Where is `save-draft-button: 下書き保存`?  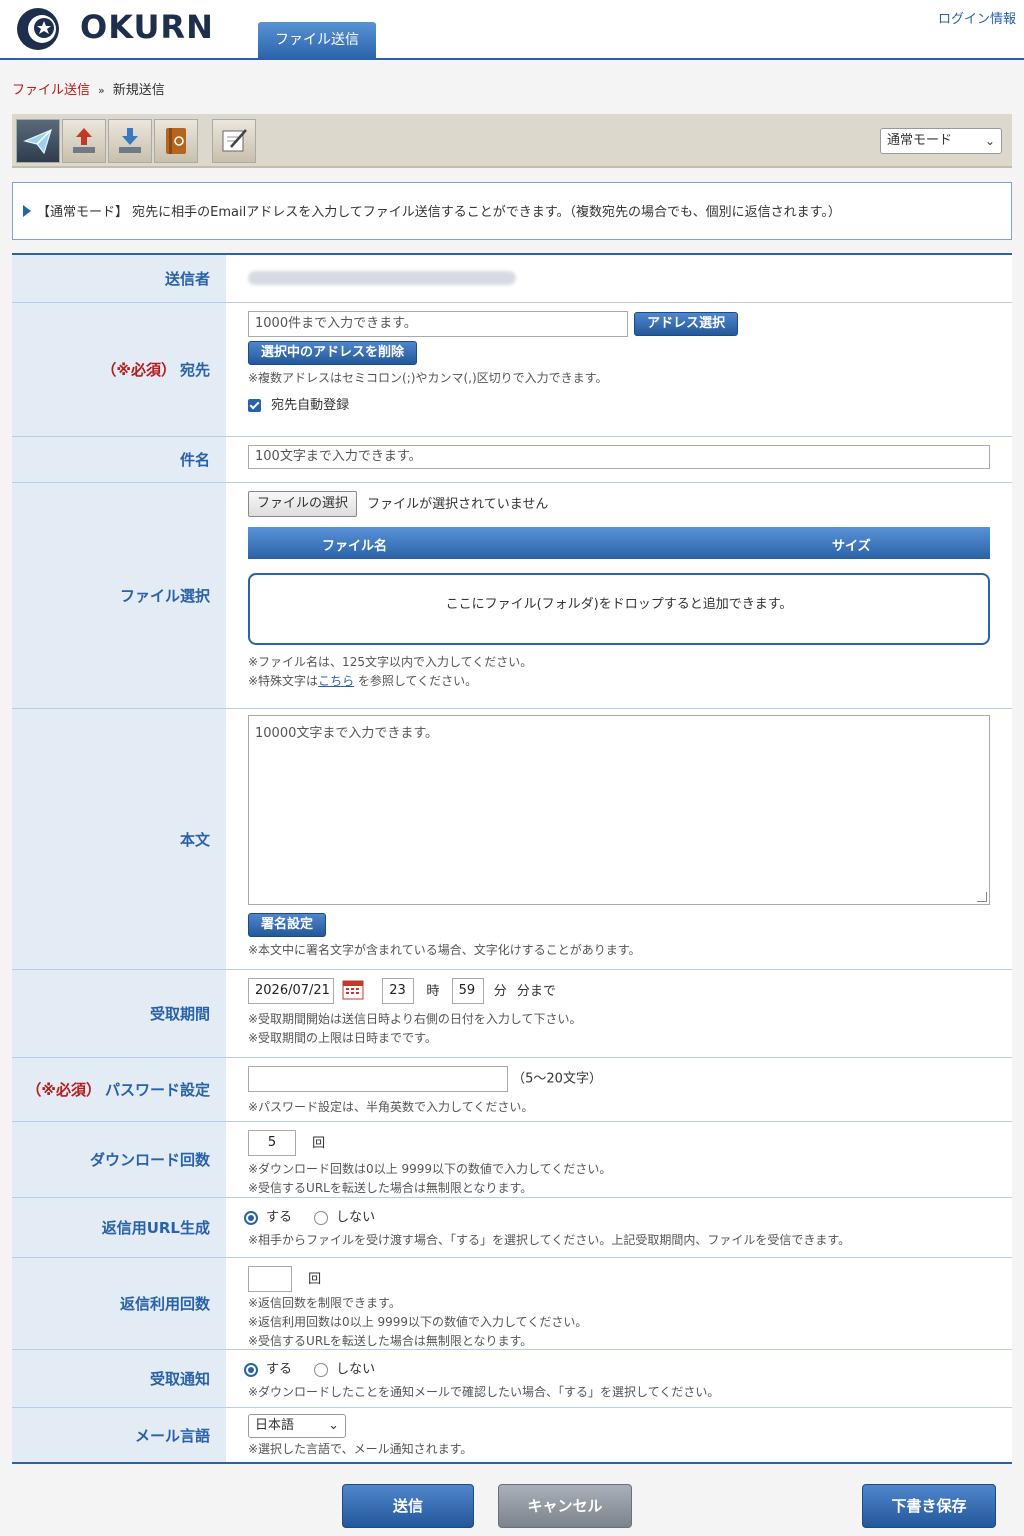 save-draft-button: 下書き保存 is located at coordinates (929, 1506).